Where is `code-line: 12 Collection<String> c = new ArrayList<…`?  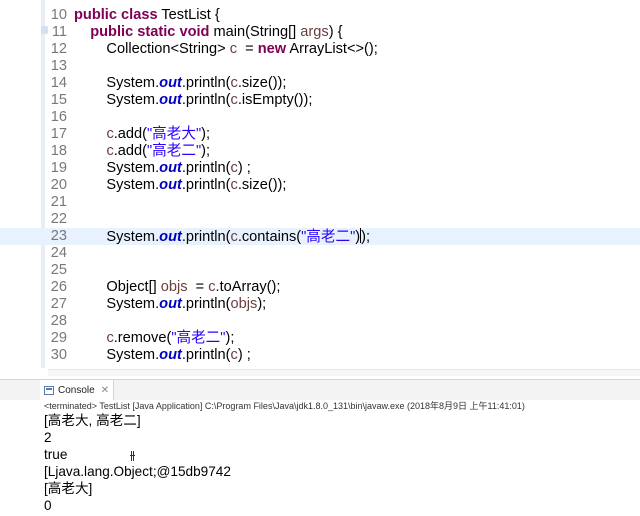
code-line: 12 Collection<String> c = new ArrayList<… is located at coordinates (320, 49).